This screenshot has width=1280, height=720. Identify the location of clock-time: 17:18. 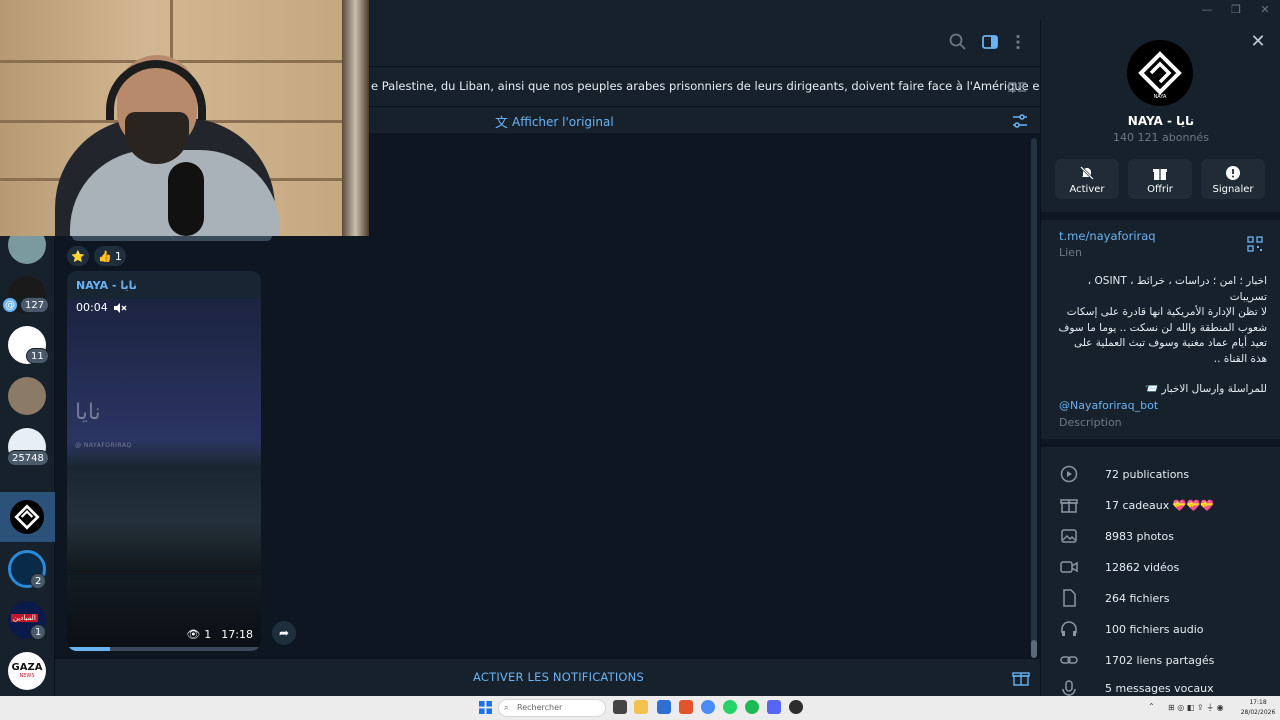
(1258, 702).